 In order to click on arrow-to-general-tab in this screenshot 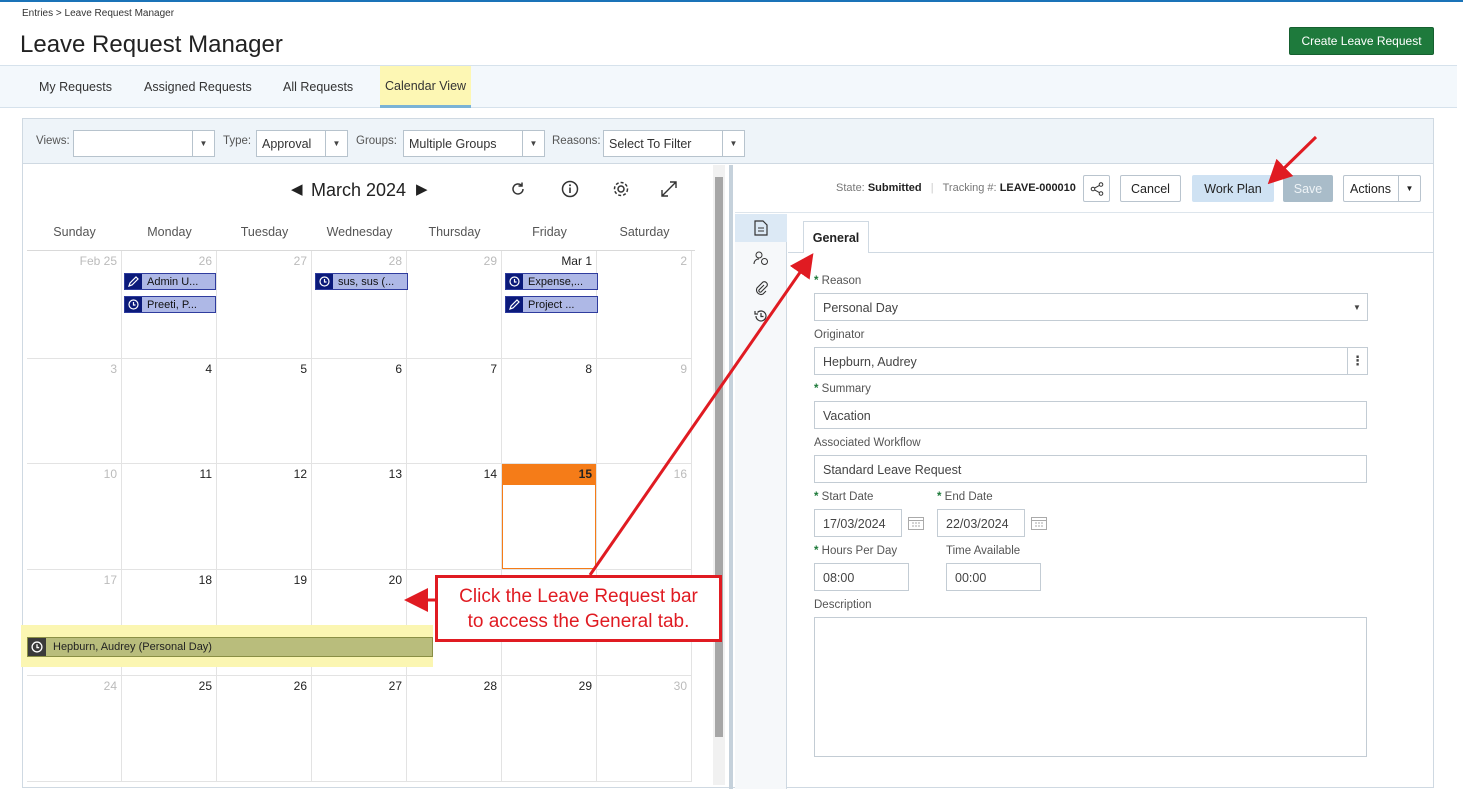, I will do `click(701, 414)`.